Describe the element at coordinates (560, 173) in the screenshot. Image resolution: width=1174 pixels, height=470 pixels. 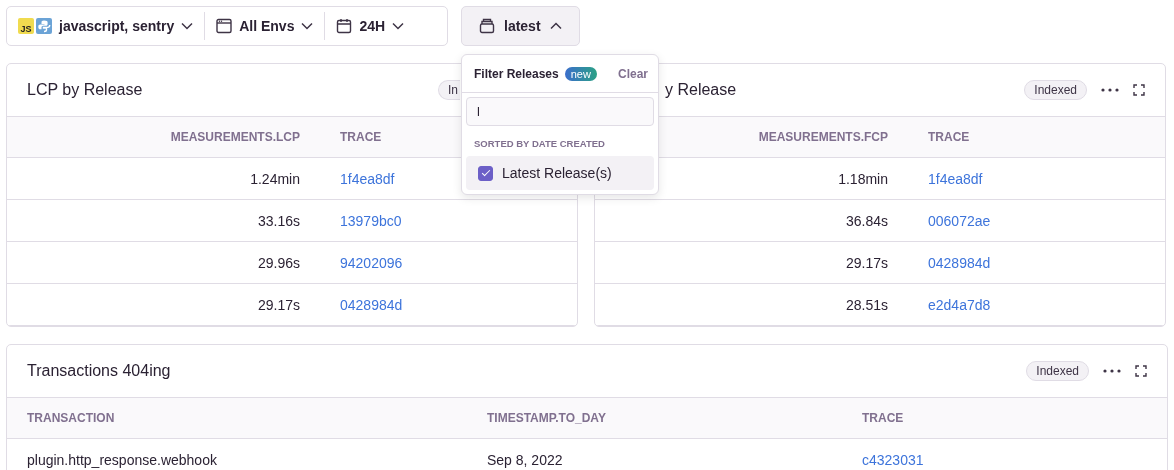
I see `menu-option: Latest Release(s)` at that location.